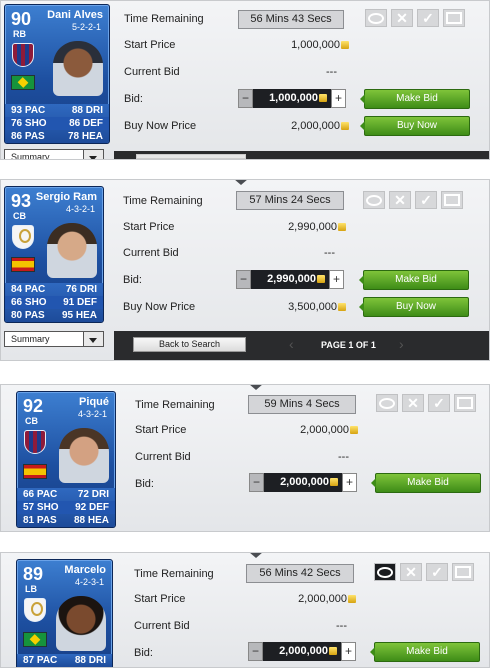 The width and height of the screenshot is (501, 668). I want to click on player-stats: 84 PAC 76 DRI 66 SHO 91 DEF 80 PAS 95 HEA, so click(54, 302).